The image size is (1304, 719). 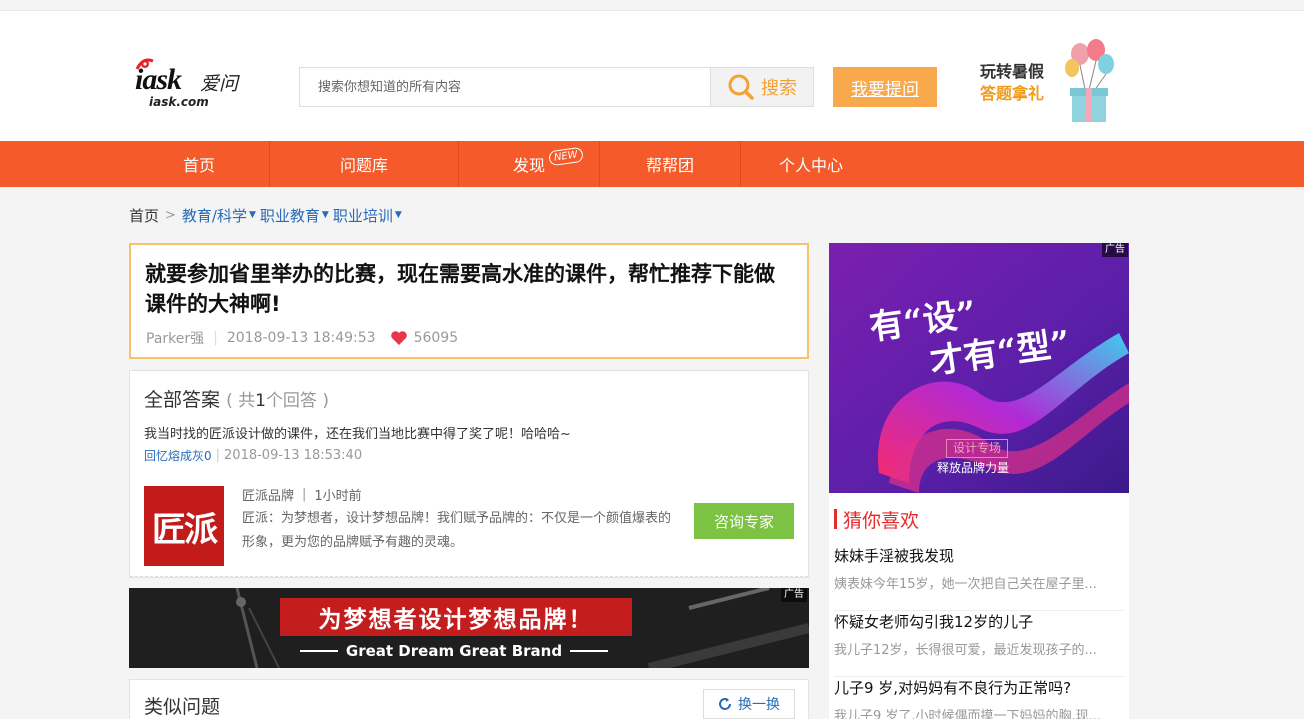 I want to click on answer-time: 2018-09-13 18:53:40, so click(x=293, y=455).